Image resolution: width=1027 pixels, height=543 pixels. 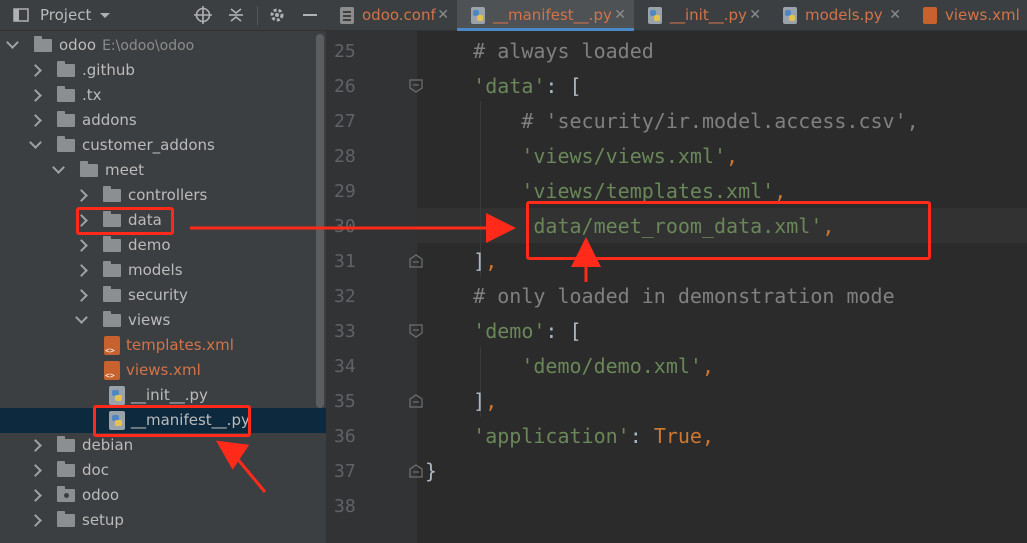 What do you see at coordinates (310, 15) in the screenshot?
I see `minimize-icon` at bounding box center [310, 15].